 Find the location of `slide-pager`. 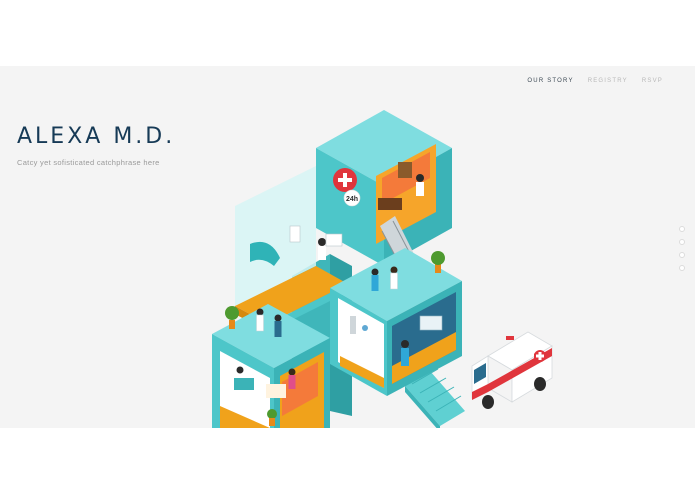

slide-pager is located at coordinates (682, 248).